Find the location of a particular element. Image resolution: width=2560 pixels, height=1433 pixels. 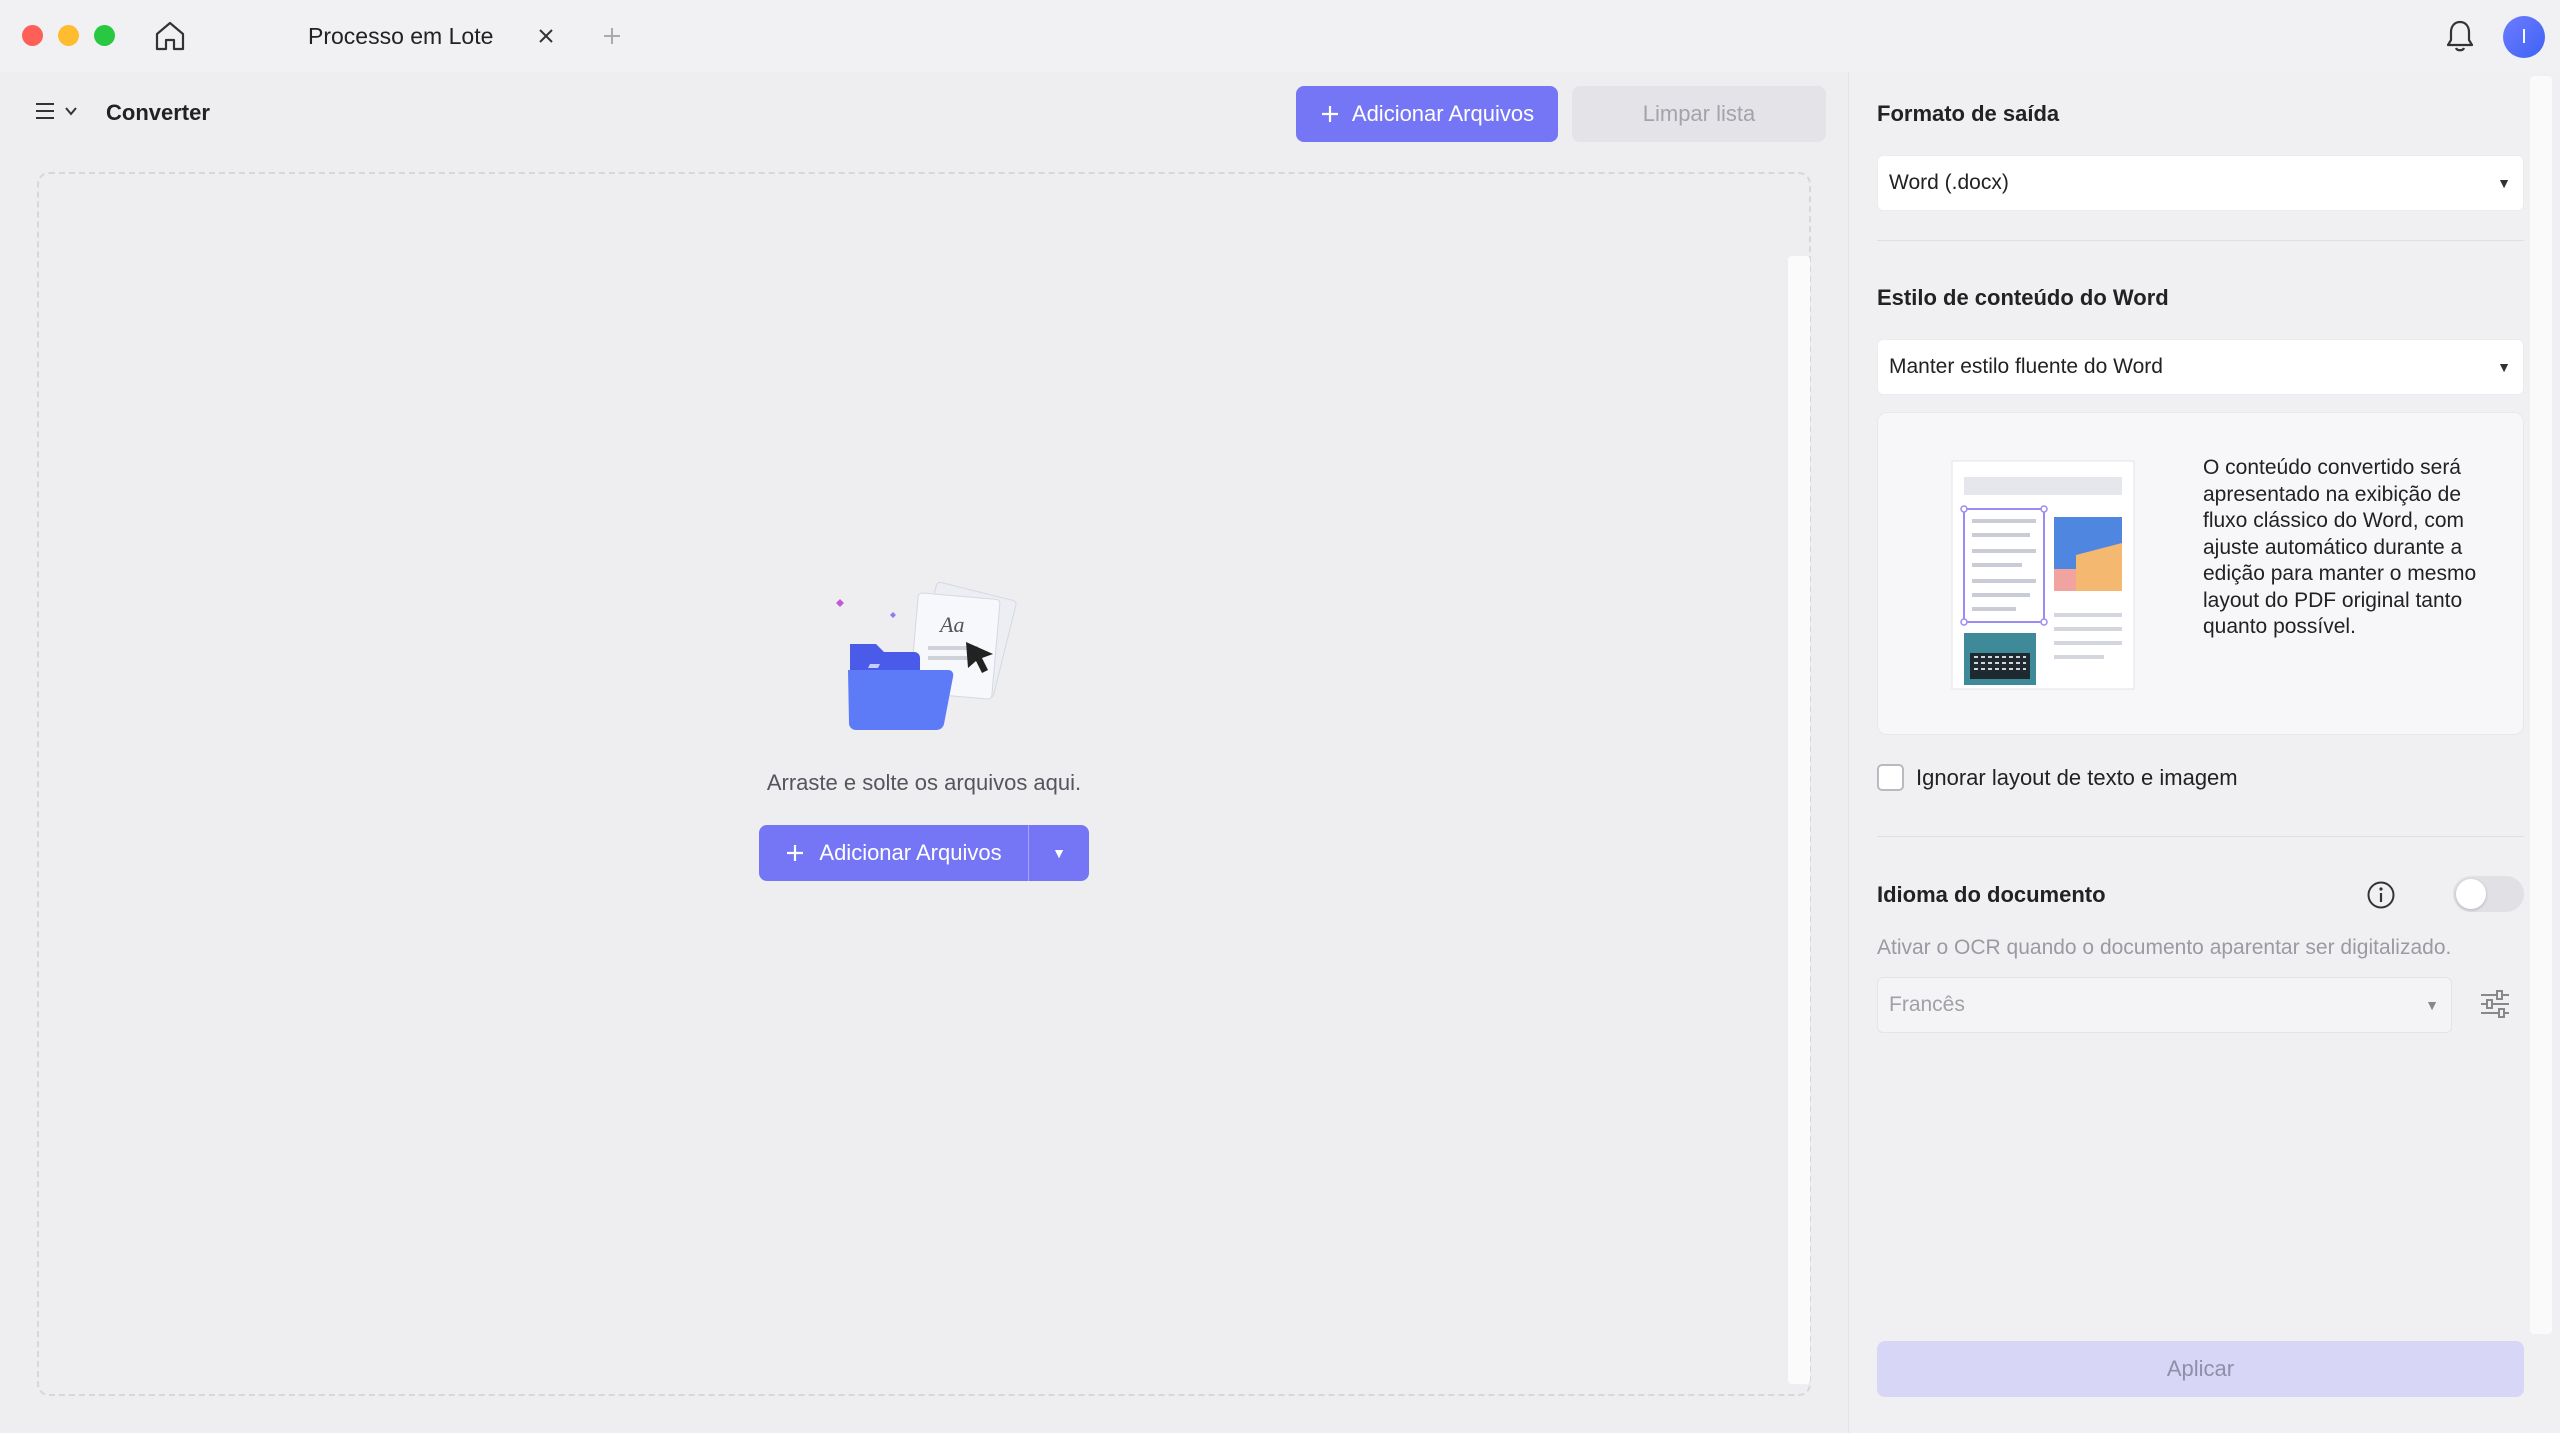

toggle-knob is located at coordinates (2471, 894).